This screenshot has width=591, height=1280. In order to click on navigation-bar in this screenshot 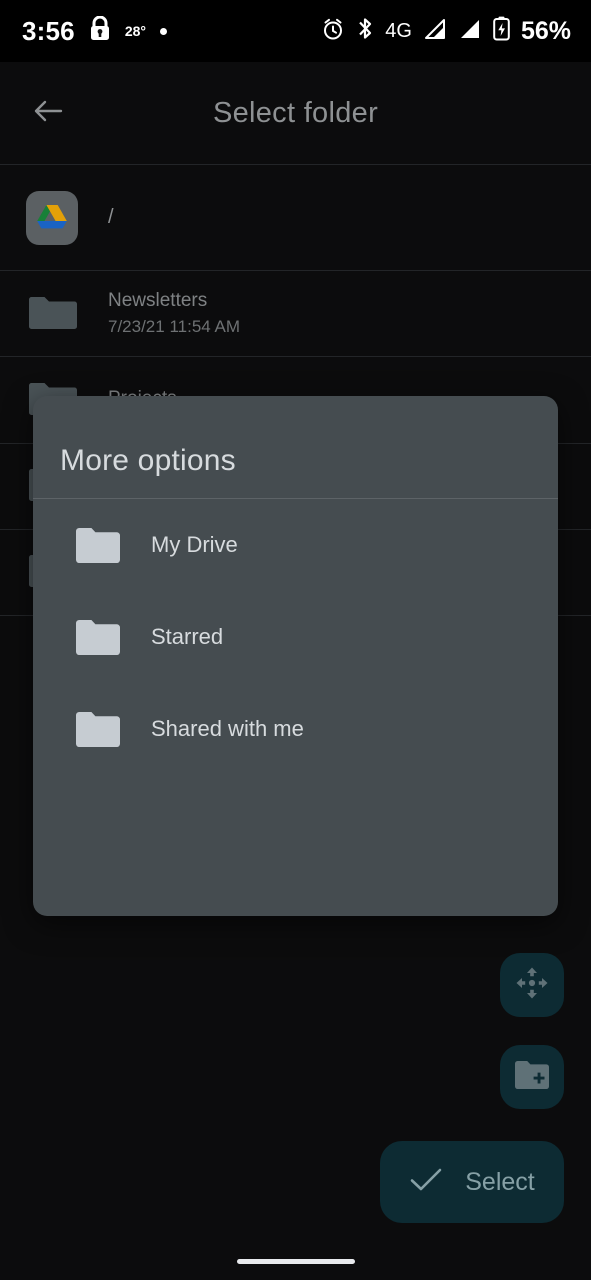, I will do `click(295, 1261)`.